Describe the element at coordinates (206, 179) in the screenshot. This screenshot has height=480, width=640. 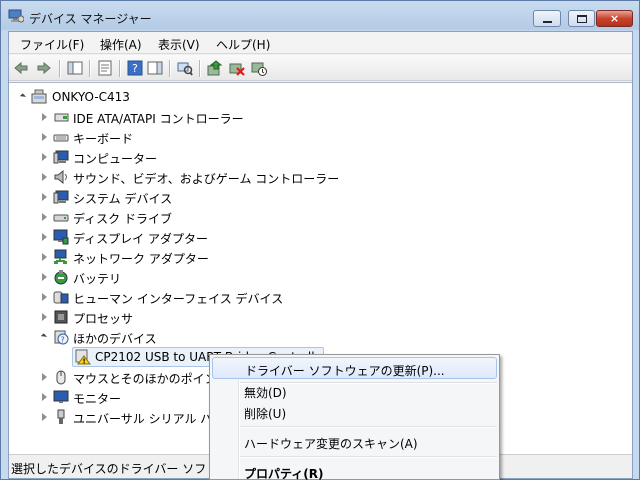
I see `tree-label: サウンド、ビデオ、およびゲーム コントローラー` at that location.